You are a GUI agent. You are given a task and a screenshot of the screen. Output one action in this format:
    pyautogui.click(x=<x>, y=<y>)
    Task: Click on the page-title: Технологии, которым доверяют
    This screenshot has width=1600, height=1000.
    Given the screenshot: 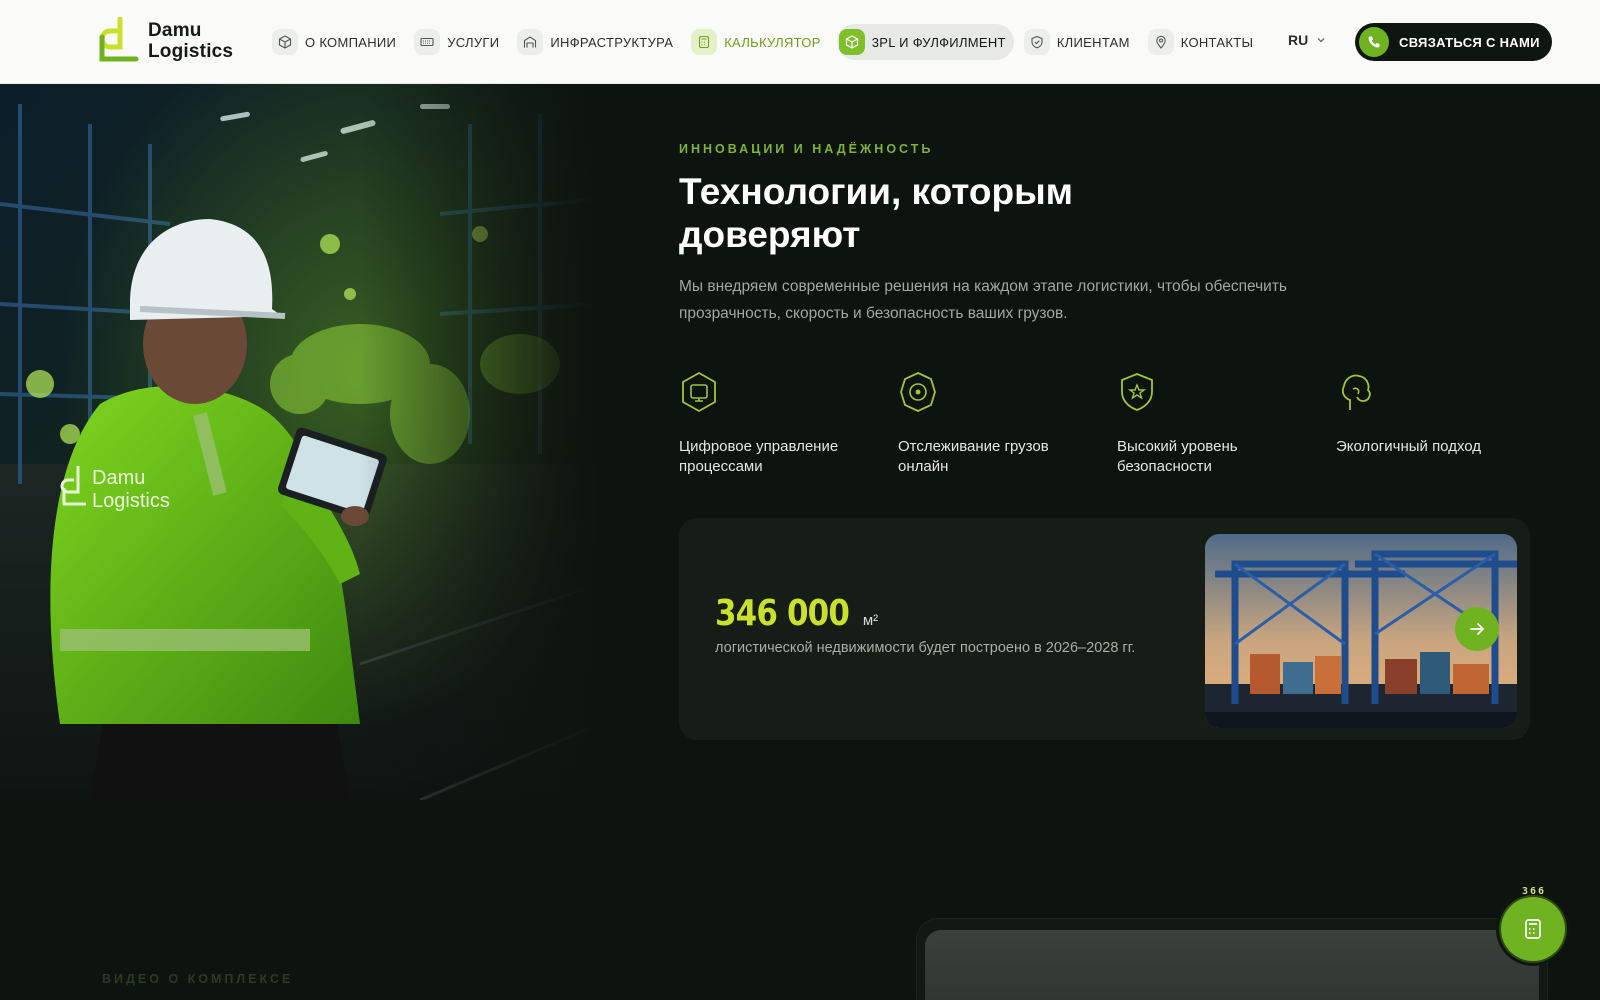 What is the action you would take?
    pyautogui.click(x=876, y=213)
    